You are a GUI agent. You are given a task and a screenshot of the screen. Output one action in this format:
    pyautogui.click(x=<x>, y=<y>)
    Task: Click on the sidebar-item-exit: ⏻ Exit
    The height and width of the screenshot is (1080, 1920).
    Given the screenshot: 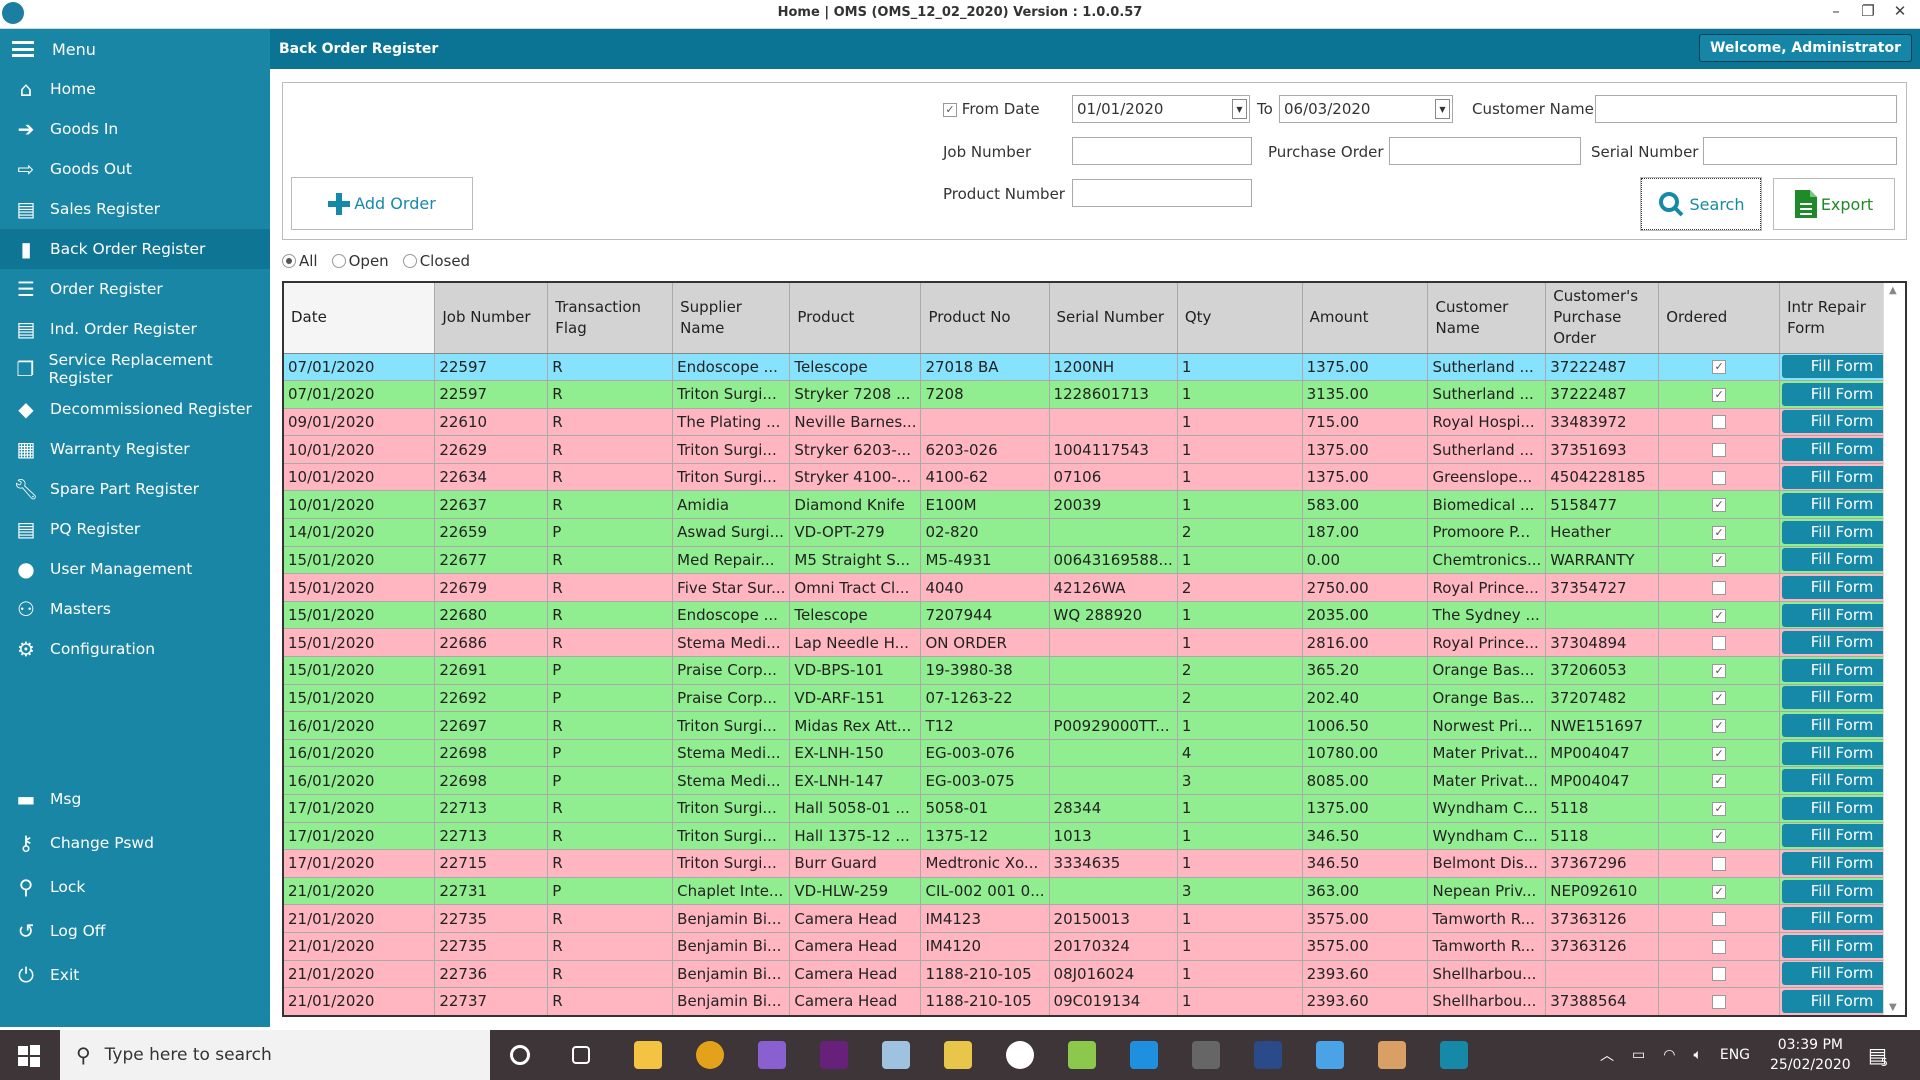 What is the action you would take?
    pyautogui.click(x=135, y=975)
    